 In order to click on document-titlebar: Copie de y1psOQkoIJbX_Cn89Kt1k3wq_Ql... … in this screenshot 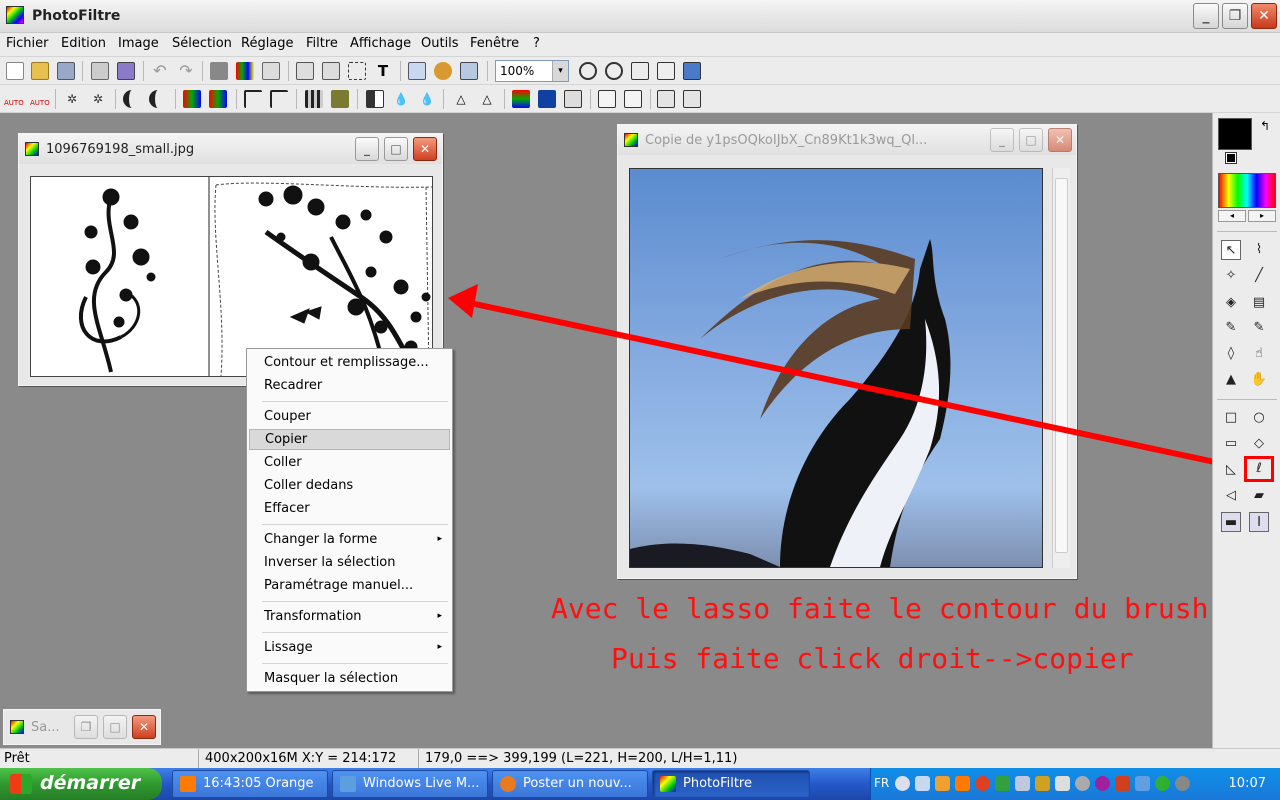, I will do `click(847, 140)`.